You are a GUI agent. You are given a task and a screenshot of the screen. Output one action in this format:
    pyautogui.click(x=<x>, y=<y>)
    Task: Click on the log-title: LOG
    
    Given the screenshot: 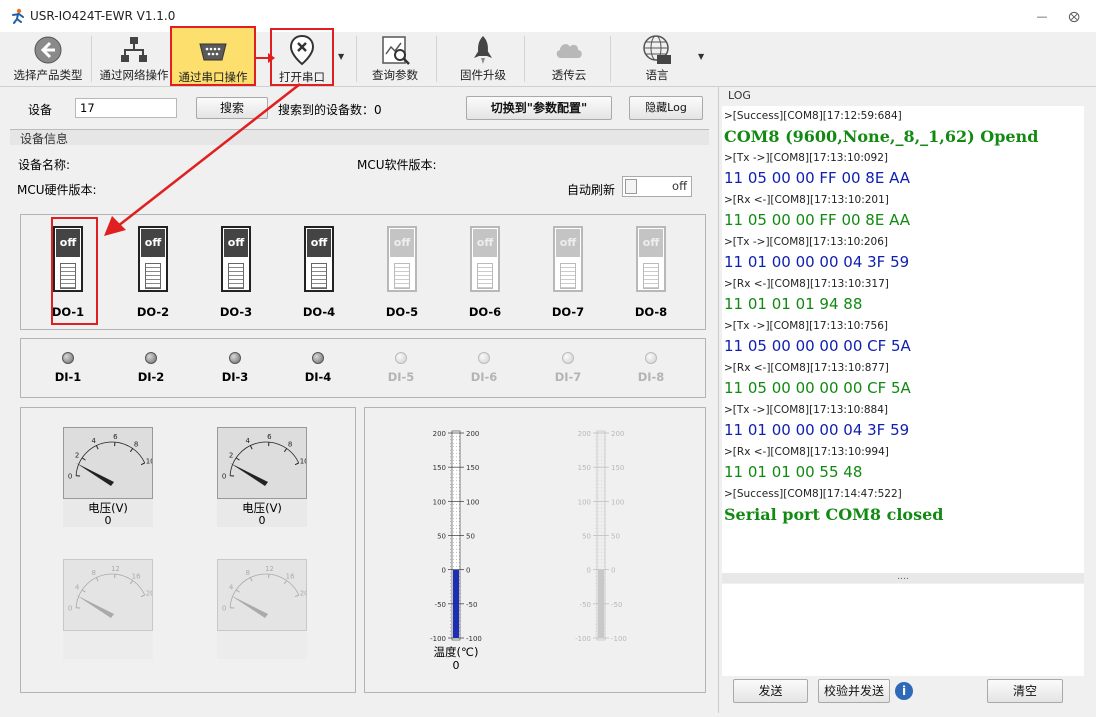 What is the action you would take?
    pyautogui.click(x=739, y=95)
    